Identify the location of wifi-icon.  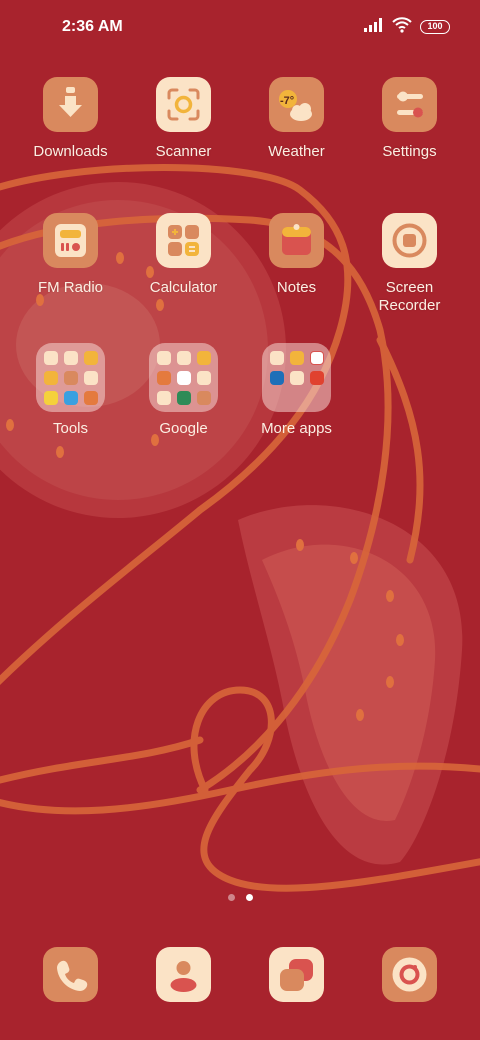
(402, 27).